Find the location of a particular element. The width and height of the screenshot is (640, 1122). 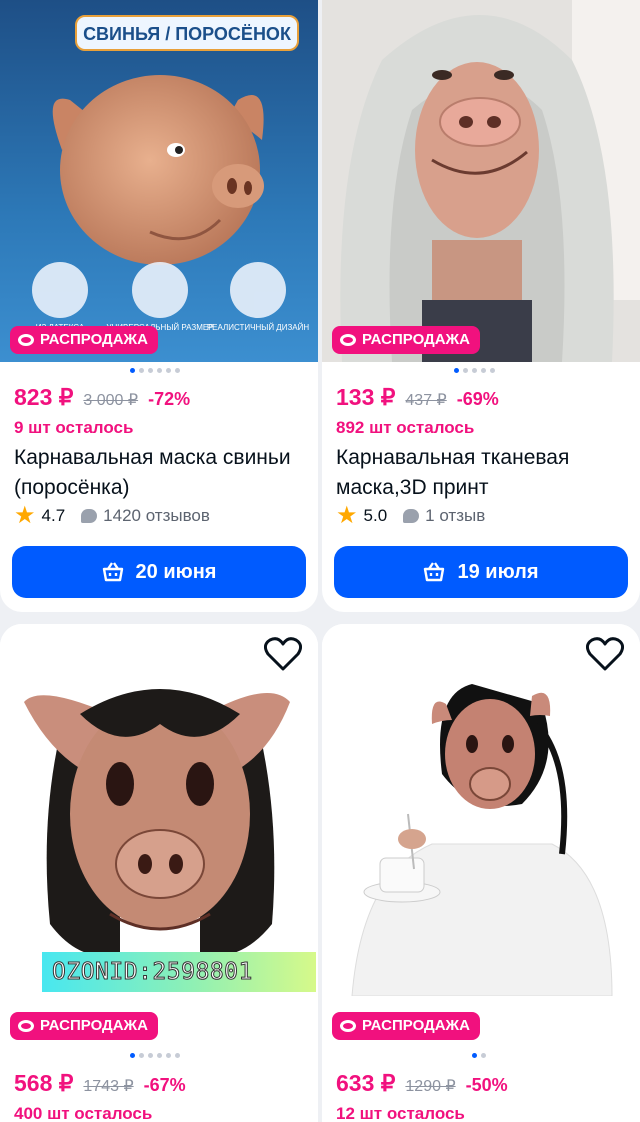

add-to-cart-button: 20 июня is located at coordinates (159, 572).